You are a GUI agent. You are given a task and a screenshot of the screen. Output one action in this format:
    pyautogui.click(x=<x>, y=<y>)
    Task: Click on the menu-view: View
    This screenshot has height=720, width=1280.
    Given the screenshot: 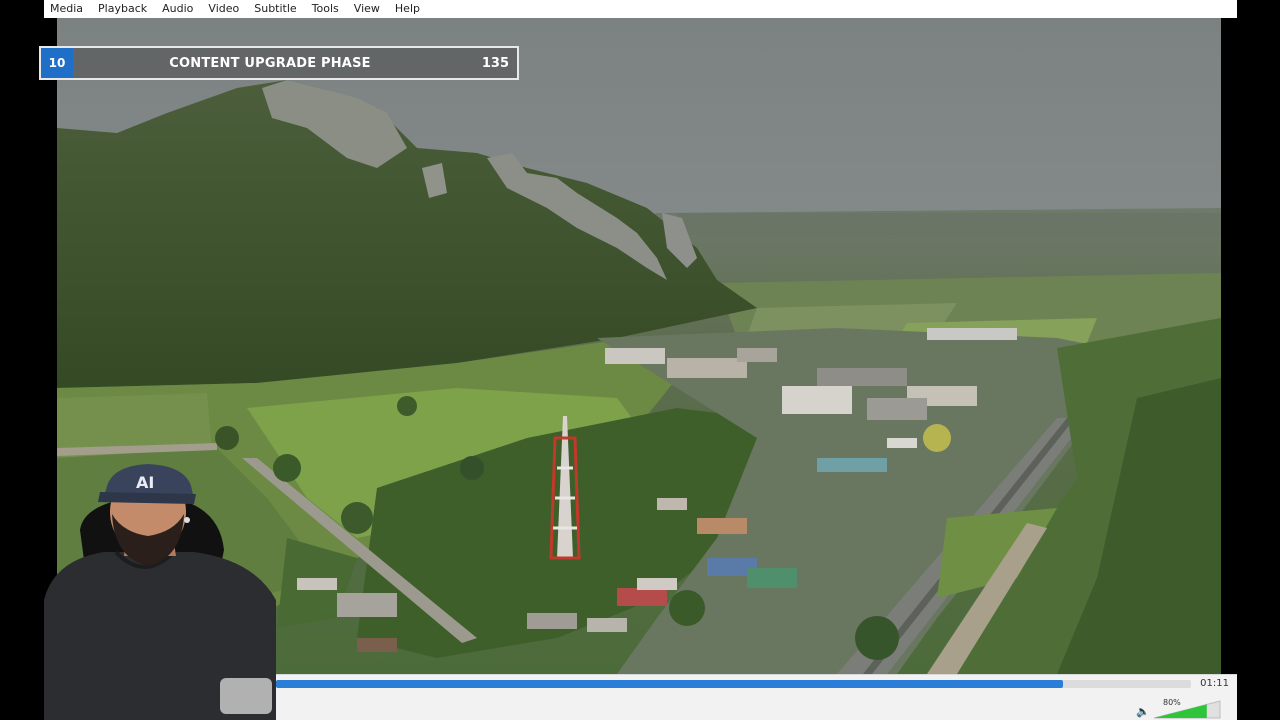 What is the action you would take?
    pyautogui.click(x=367, y=9)
    